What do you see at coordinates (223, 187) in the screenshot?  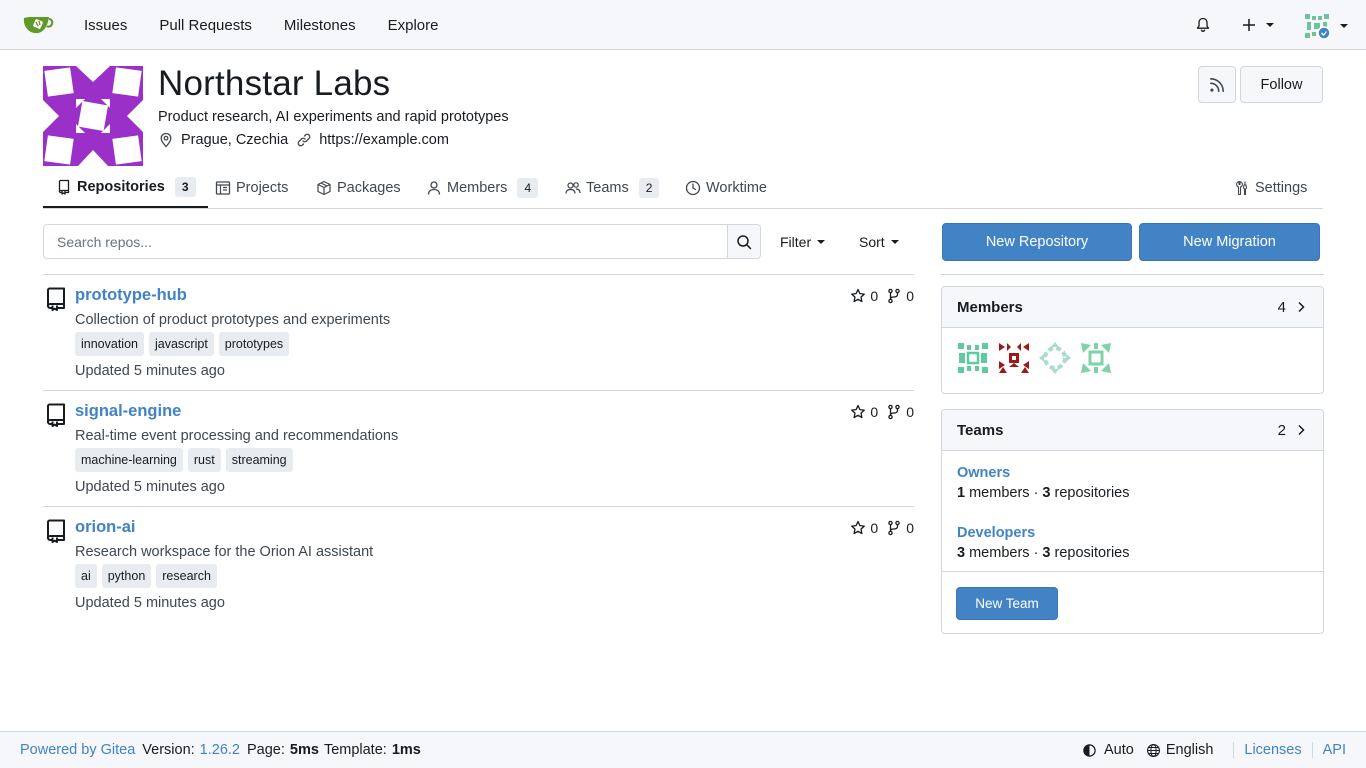 I see `project-icon` at bounding box center [223, 187].